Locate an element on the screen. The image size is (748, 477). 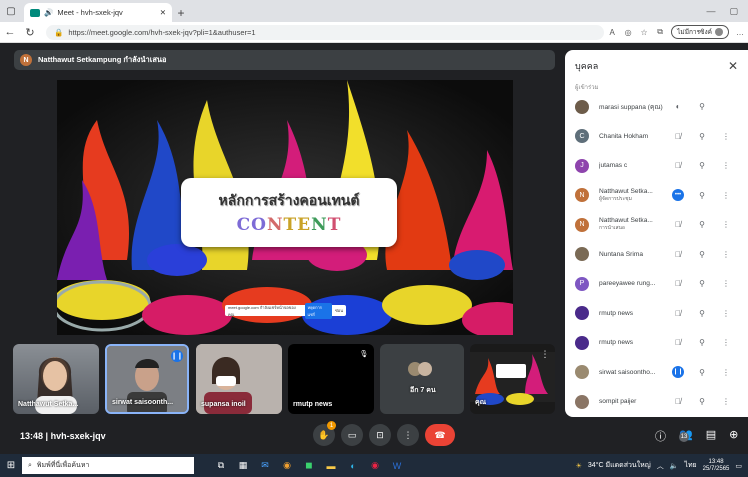
chat-icon: ▤ is located at coordinates (711, 439).